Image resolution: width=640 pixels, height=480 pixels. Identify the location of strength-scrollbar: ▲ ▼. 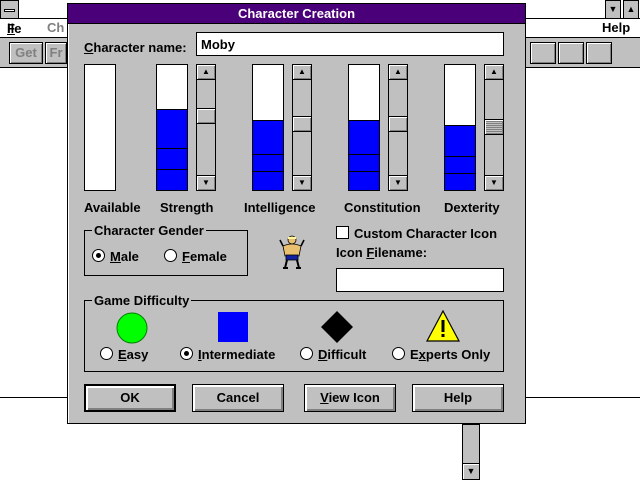
(206, 127).